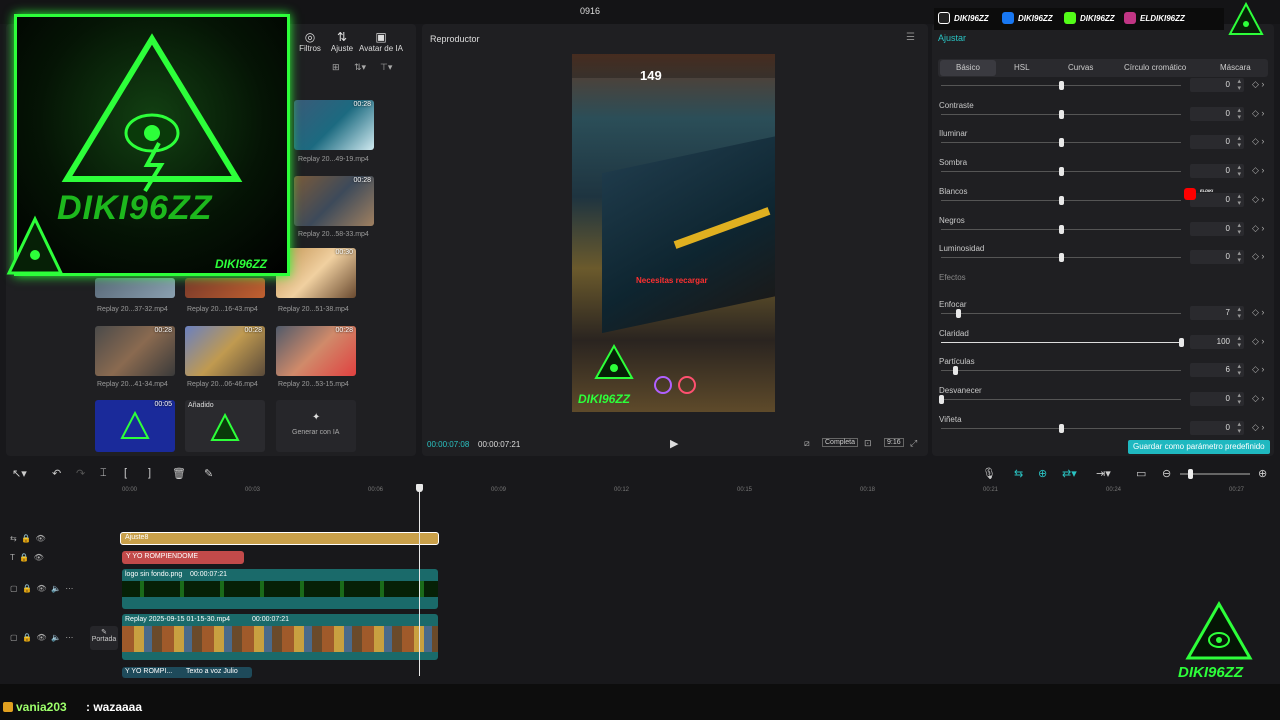 This screenshot has width=1280, height=720. Describe the element at coordinates (149, 473) in the screenshot. I see `trim-right-icon: ]` at that location.